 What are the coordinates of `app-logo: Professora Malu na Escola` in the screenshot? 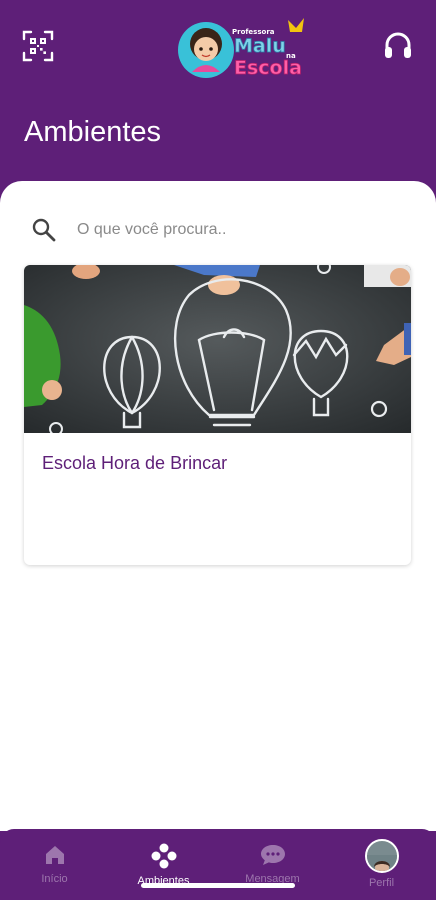 It's located at (241, 48).